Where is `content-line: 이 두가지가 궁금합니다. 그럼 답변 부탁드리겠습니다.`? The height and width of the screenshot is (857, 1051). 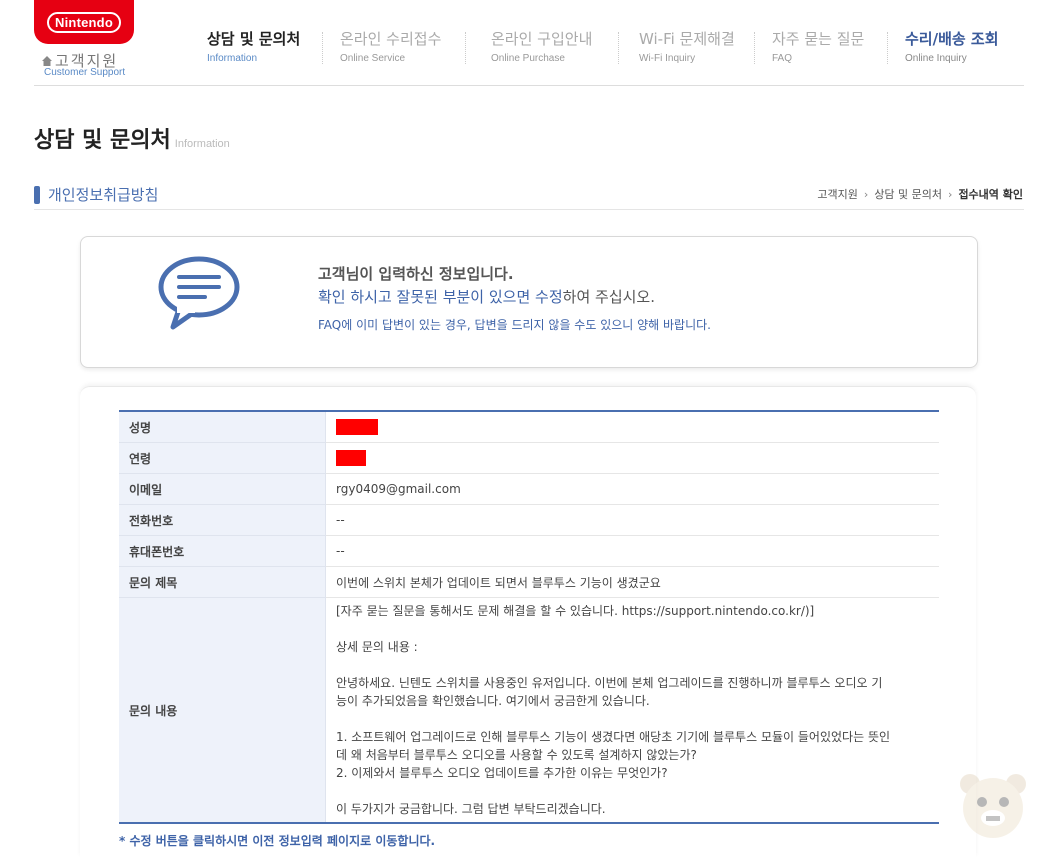
content-line: 이 두가지가 궁금합니다. 그럼 답변 부탁드리겠습니다. is located at coordinates (471, 809).